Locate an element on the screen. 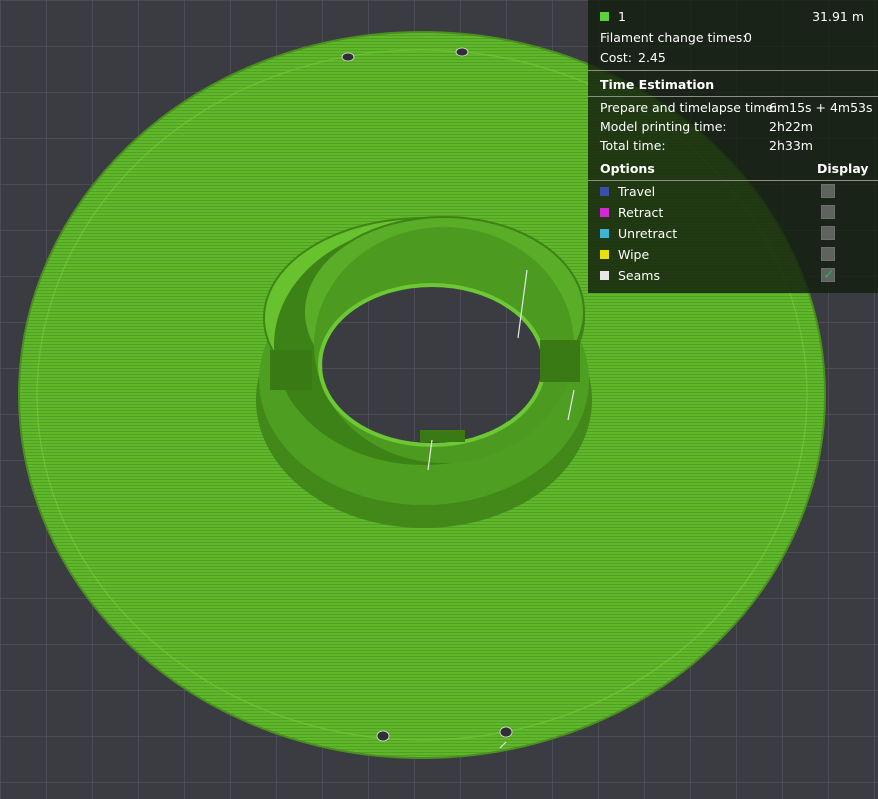  option-wipe: Wipe is located at coordinates (733, 254).